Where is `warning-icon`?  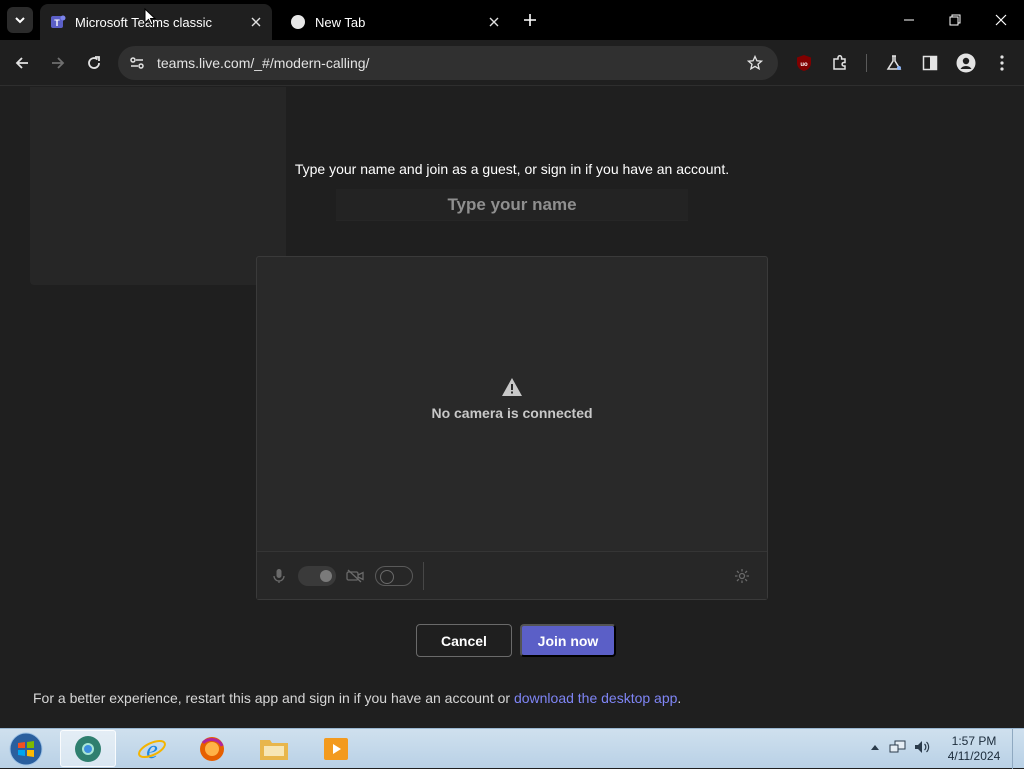 warning-icon is located at coordinates (512, 387).